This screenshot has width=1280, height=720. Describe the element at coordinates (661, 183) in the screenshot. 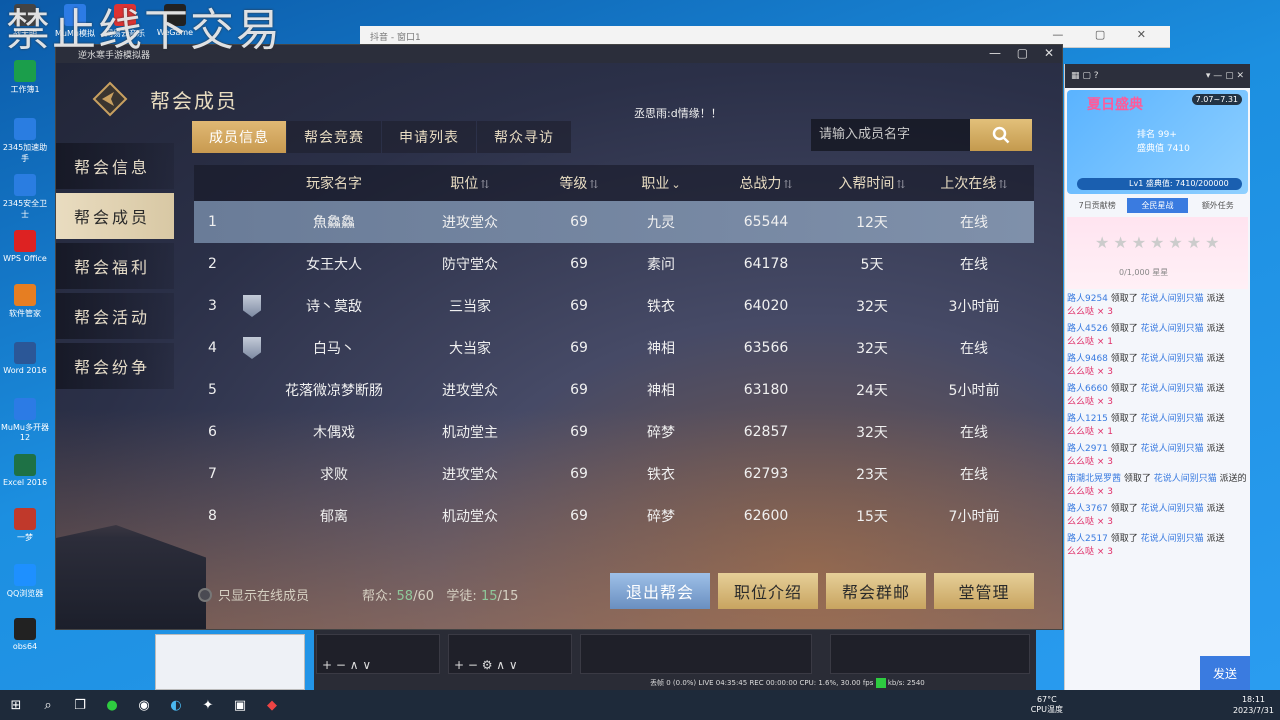

I see `column-class: 职业 ⌄` at that location.